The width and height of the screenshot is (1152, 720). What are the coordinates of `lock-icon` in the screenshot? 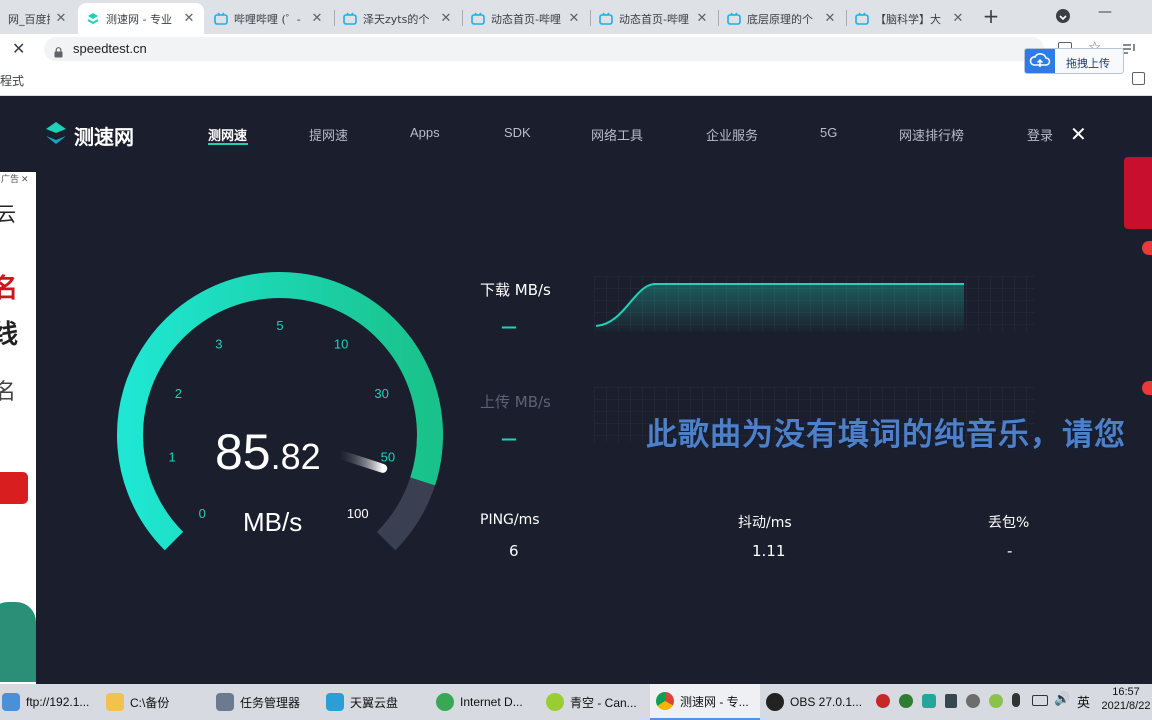 It's located at (58, 50).